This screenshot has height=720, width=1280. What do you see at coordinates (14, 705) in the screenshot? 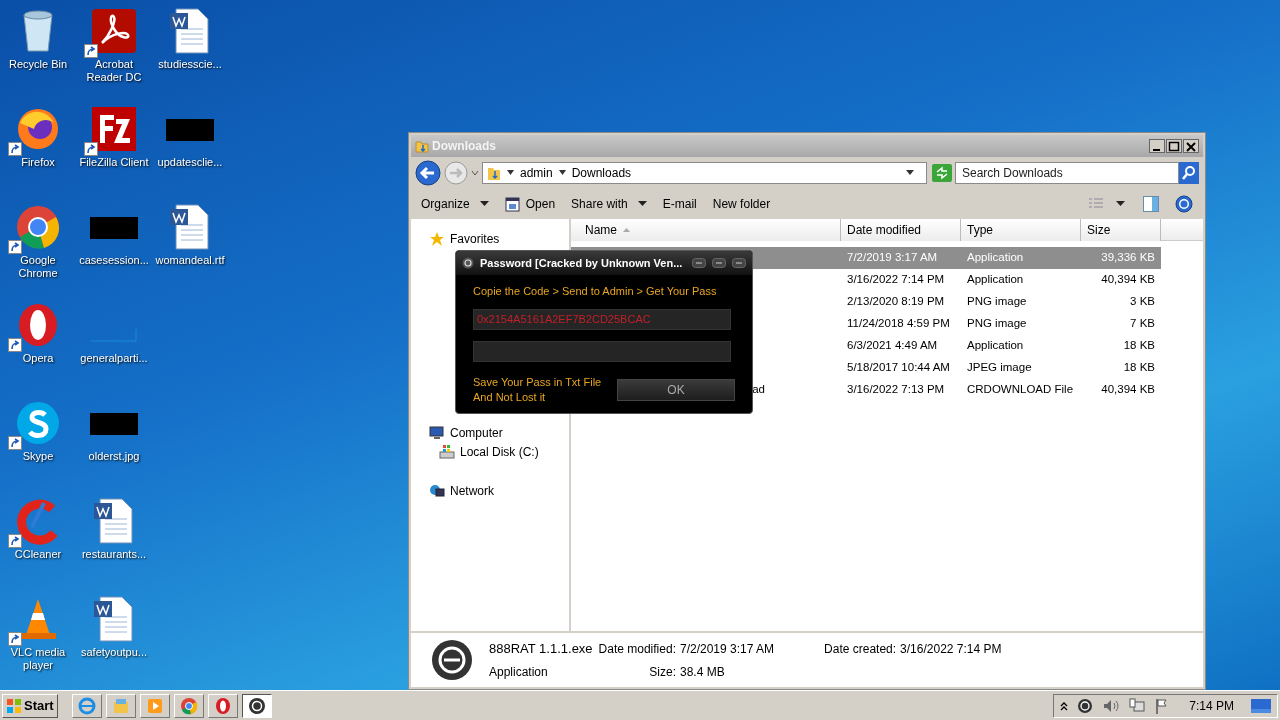
I see `windows-logo-icon` at bounding box center [14, 705].